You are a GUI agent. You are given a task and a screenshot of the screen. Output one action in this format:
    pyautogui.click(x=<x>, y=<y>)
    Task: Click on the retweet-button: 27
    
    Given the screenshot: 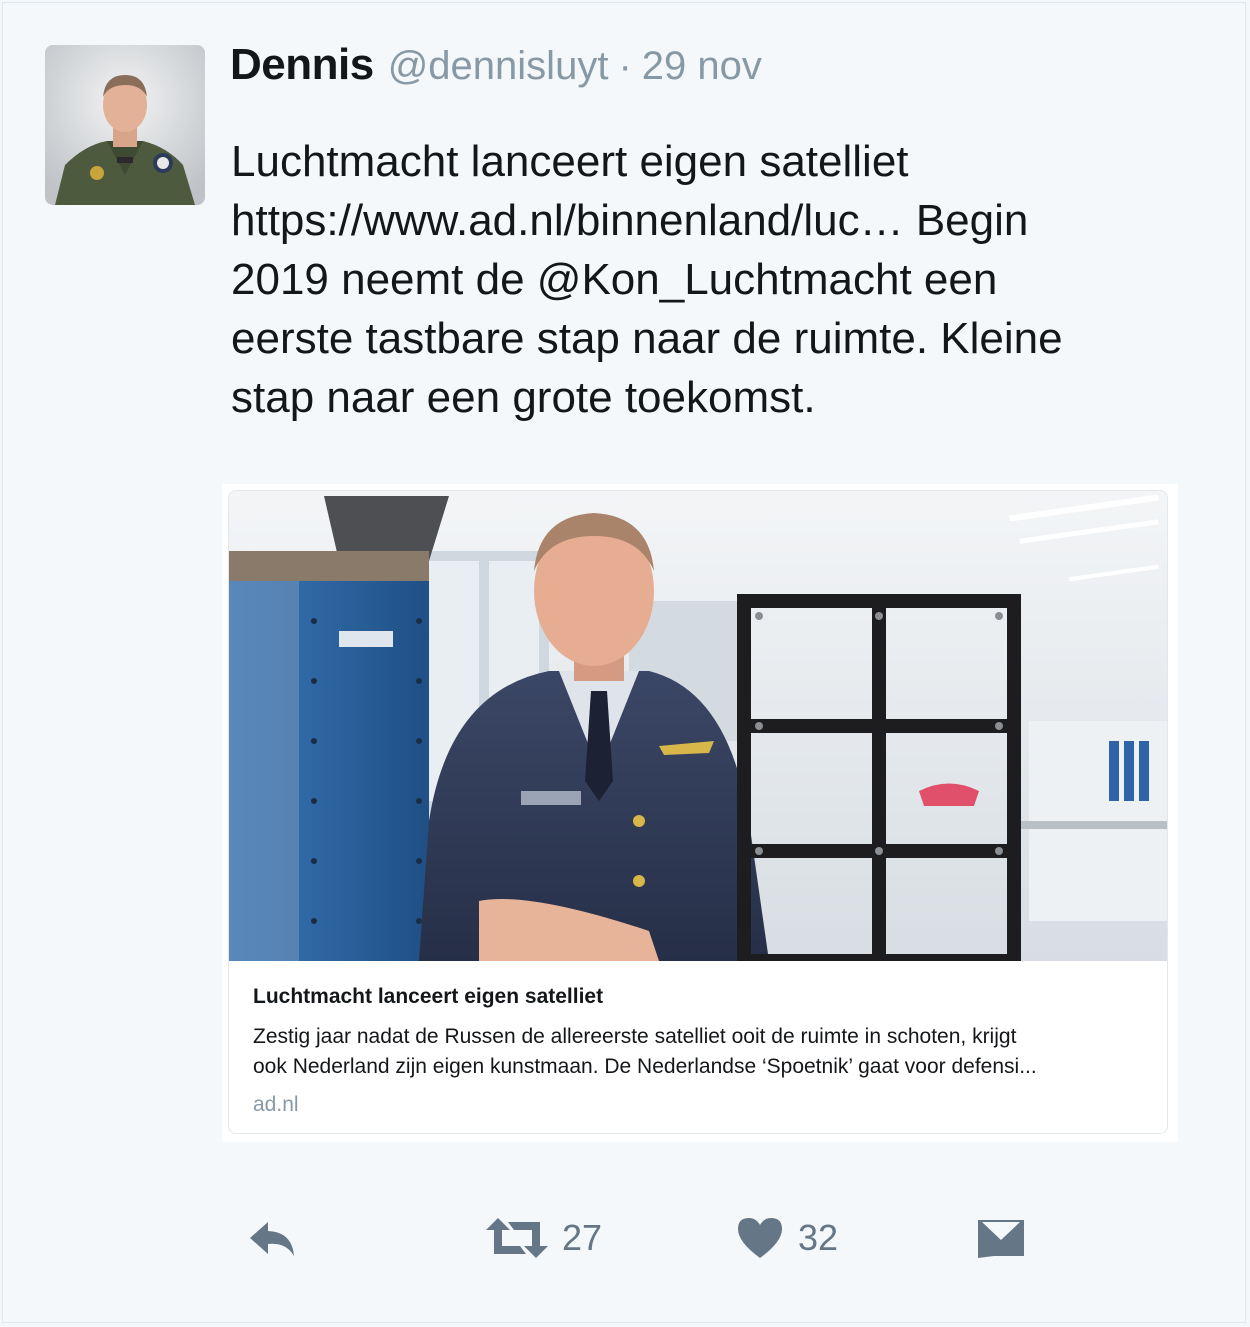 What is the action you would take?
    pyautogui.click(x=544, y=1238)
    